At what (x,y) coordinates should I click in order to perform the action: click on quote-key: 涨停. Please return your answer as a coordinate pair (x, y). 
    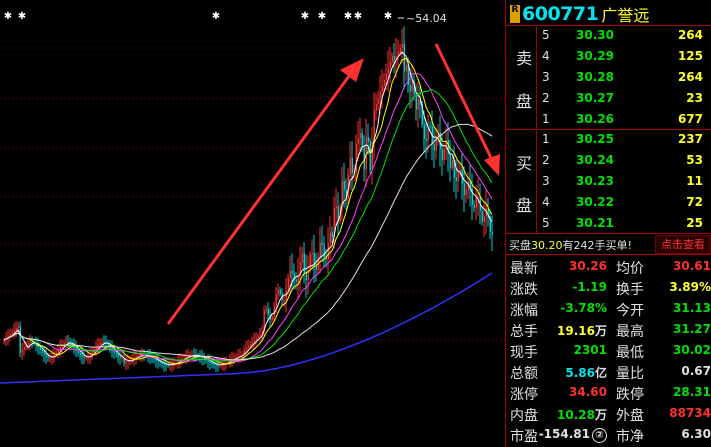
    Looking at the image, I should click on (524, 395).